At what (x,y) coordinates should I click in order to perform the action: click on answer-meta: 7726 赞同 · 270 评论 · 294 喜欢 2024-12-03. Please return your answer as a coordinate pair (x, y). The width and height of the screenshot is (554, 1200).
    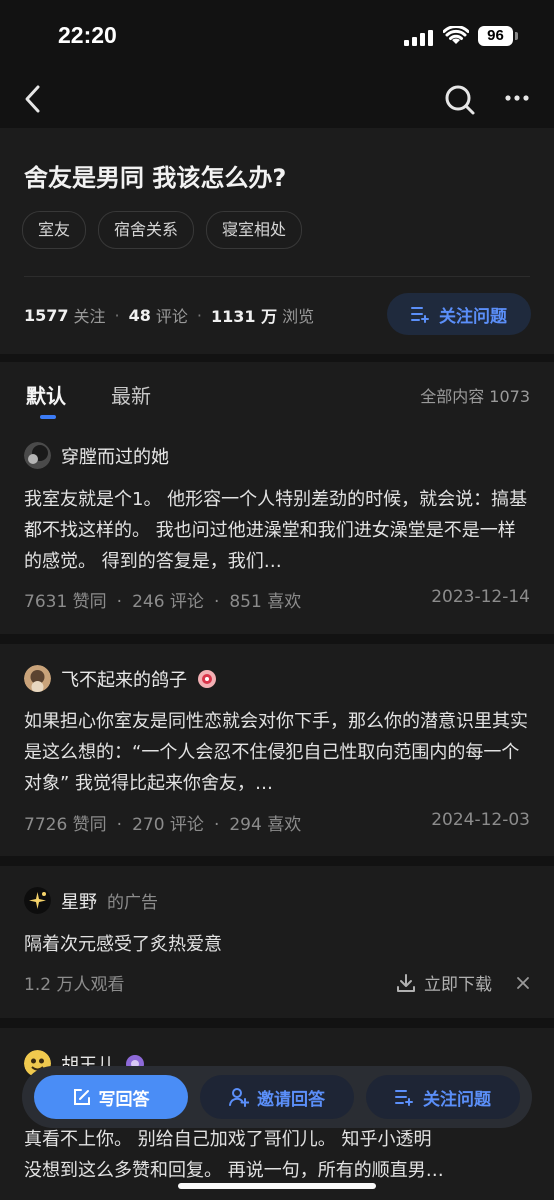
    Looking at the image, I should click on (277, 822).